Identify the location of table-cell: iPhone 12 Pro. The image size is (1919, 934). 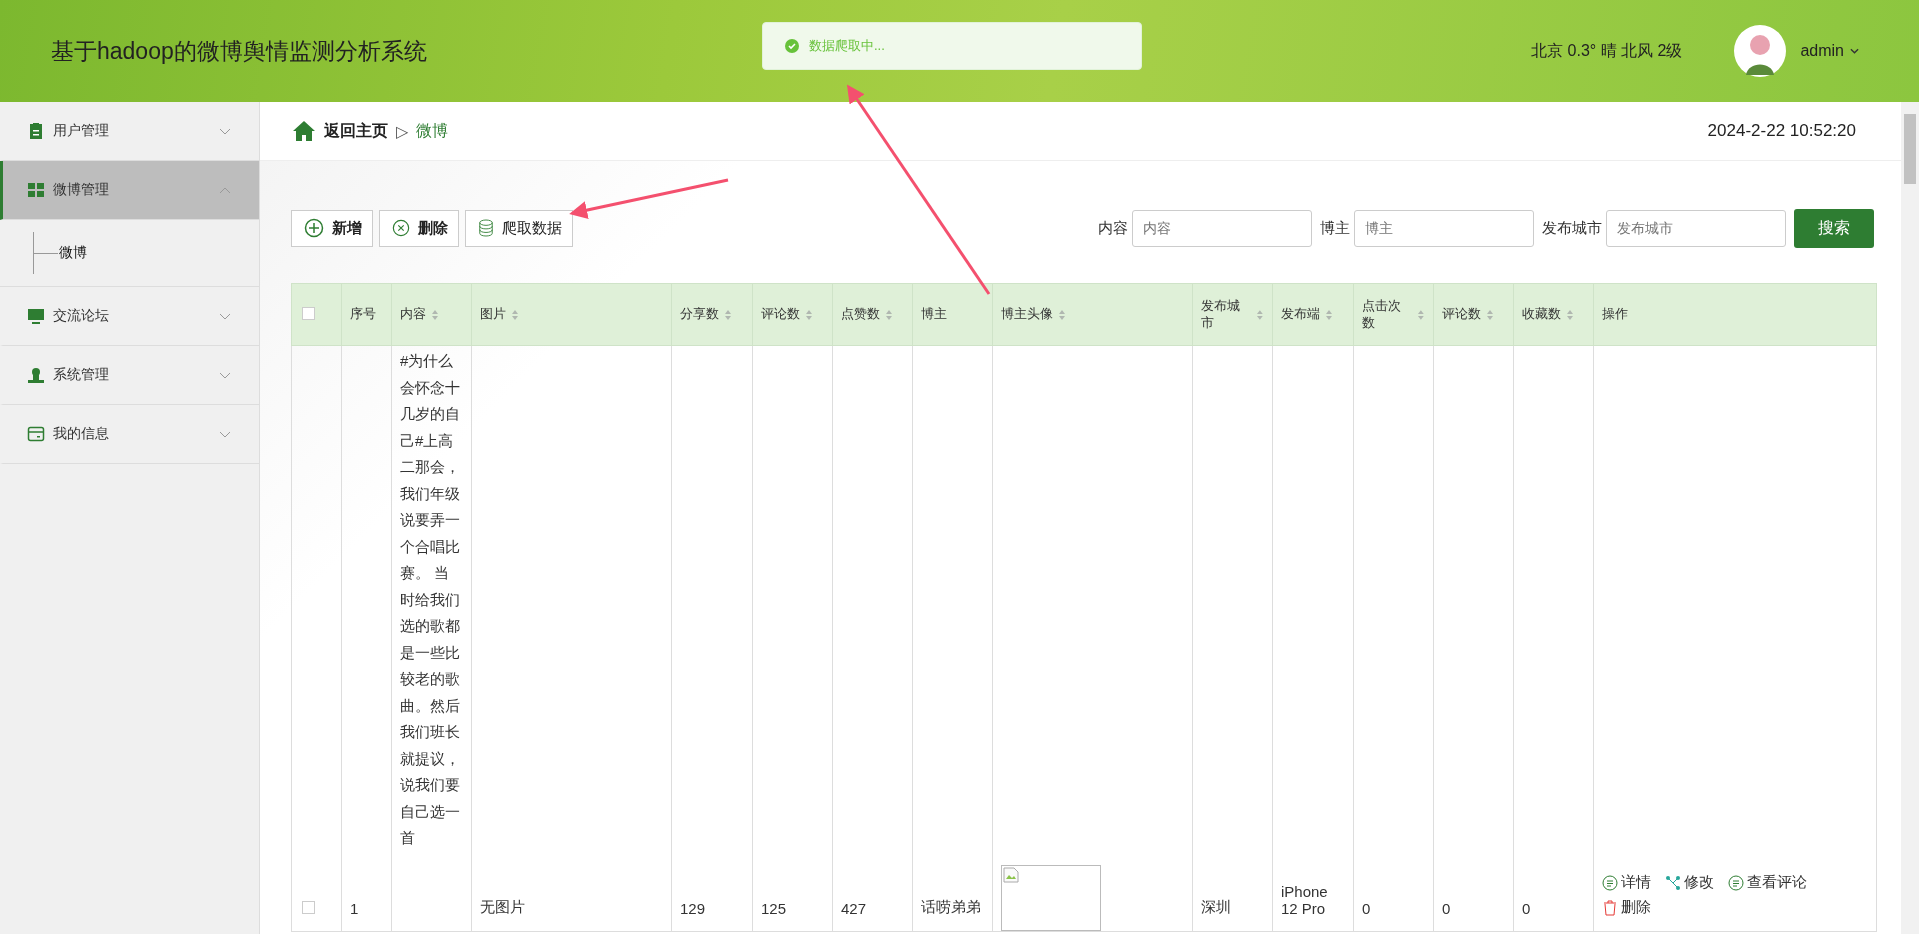
(1304, 900).